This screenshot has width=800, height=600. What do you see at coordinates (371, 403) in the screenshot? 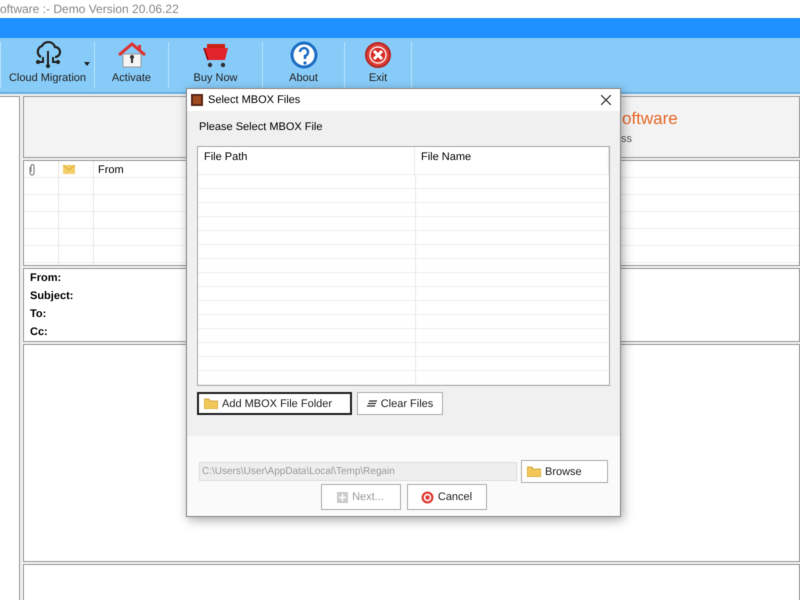
I see `list-icon` at bounding box center [371, 403].